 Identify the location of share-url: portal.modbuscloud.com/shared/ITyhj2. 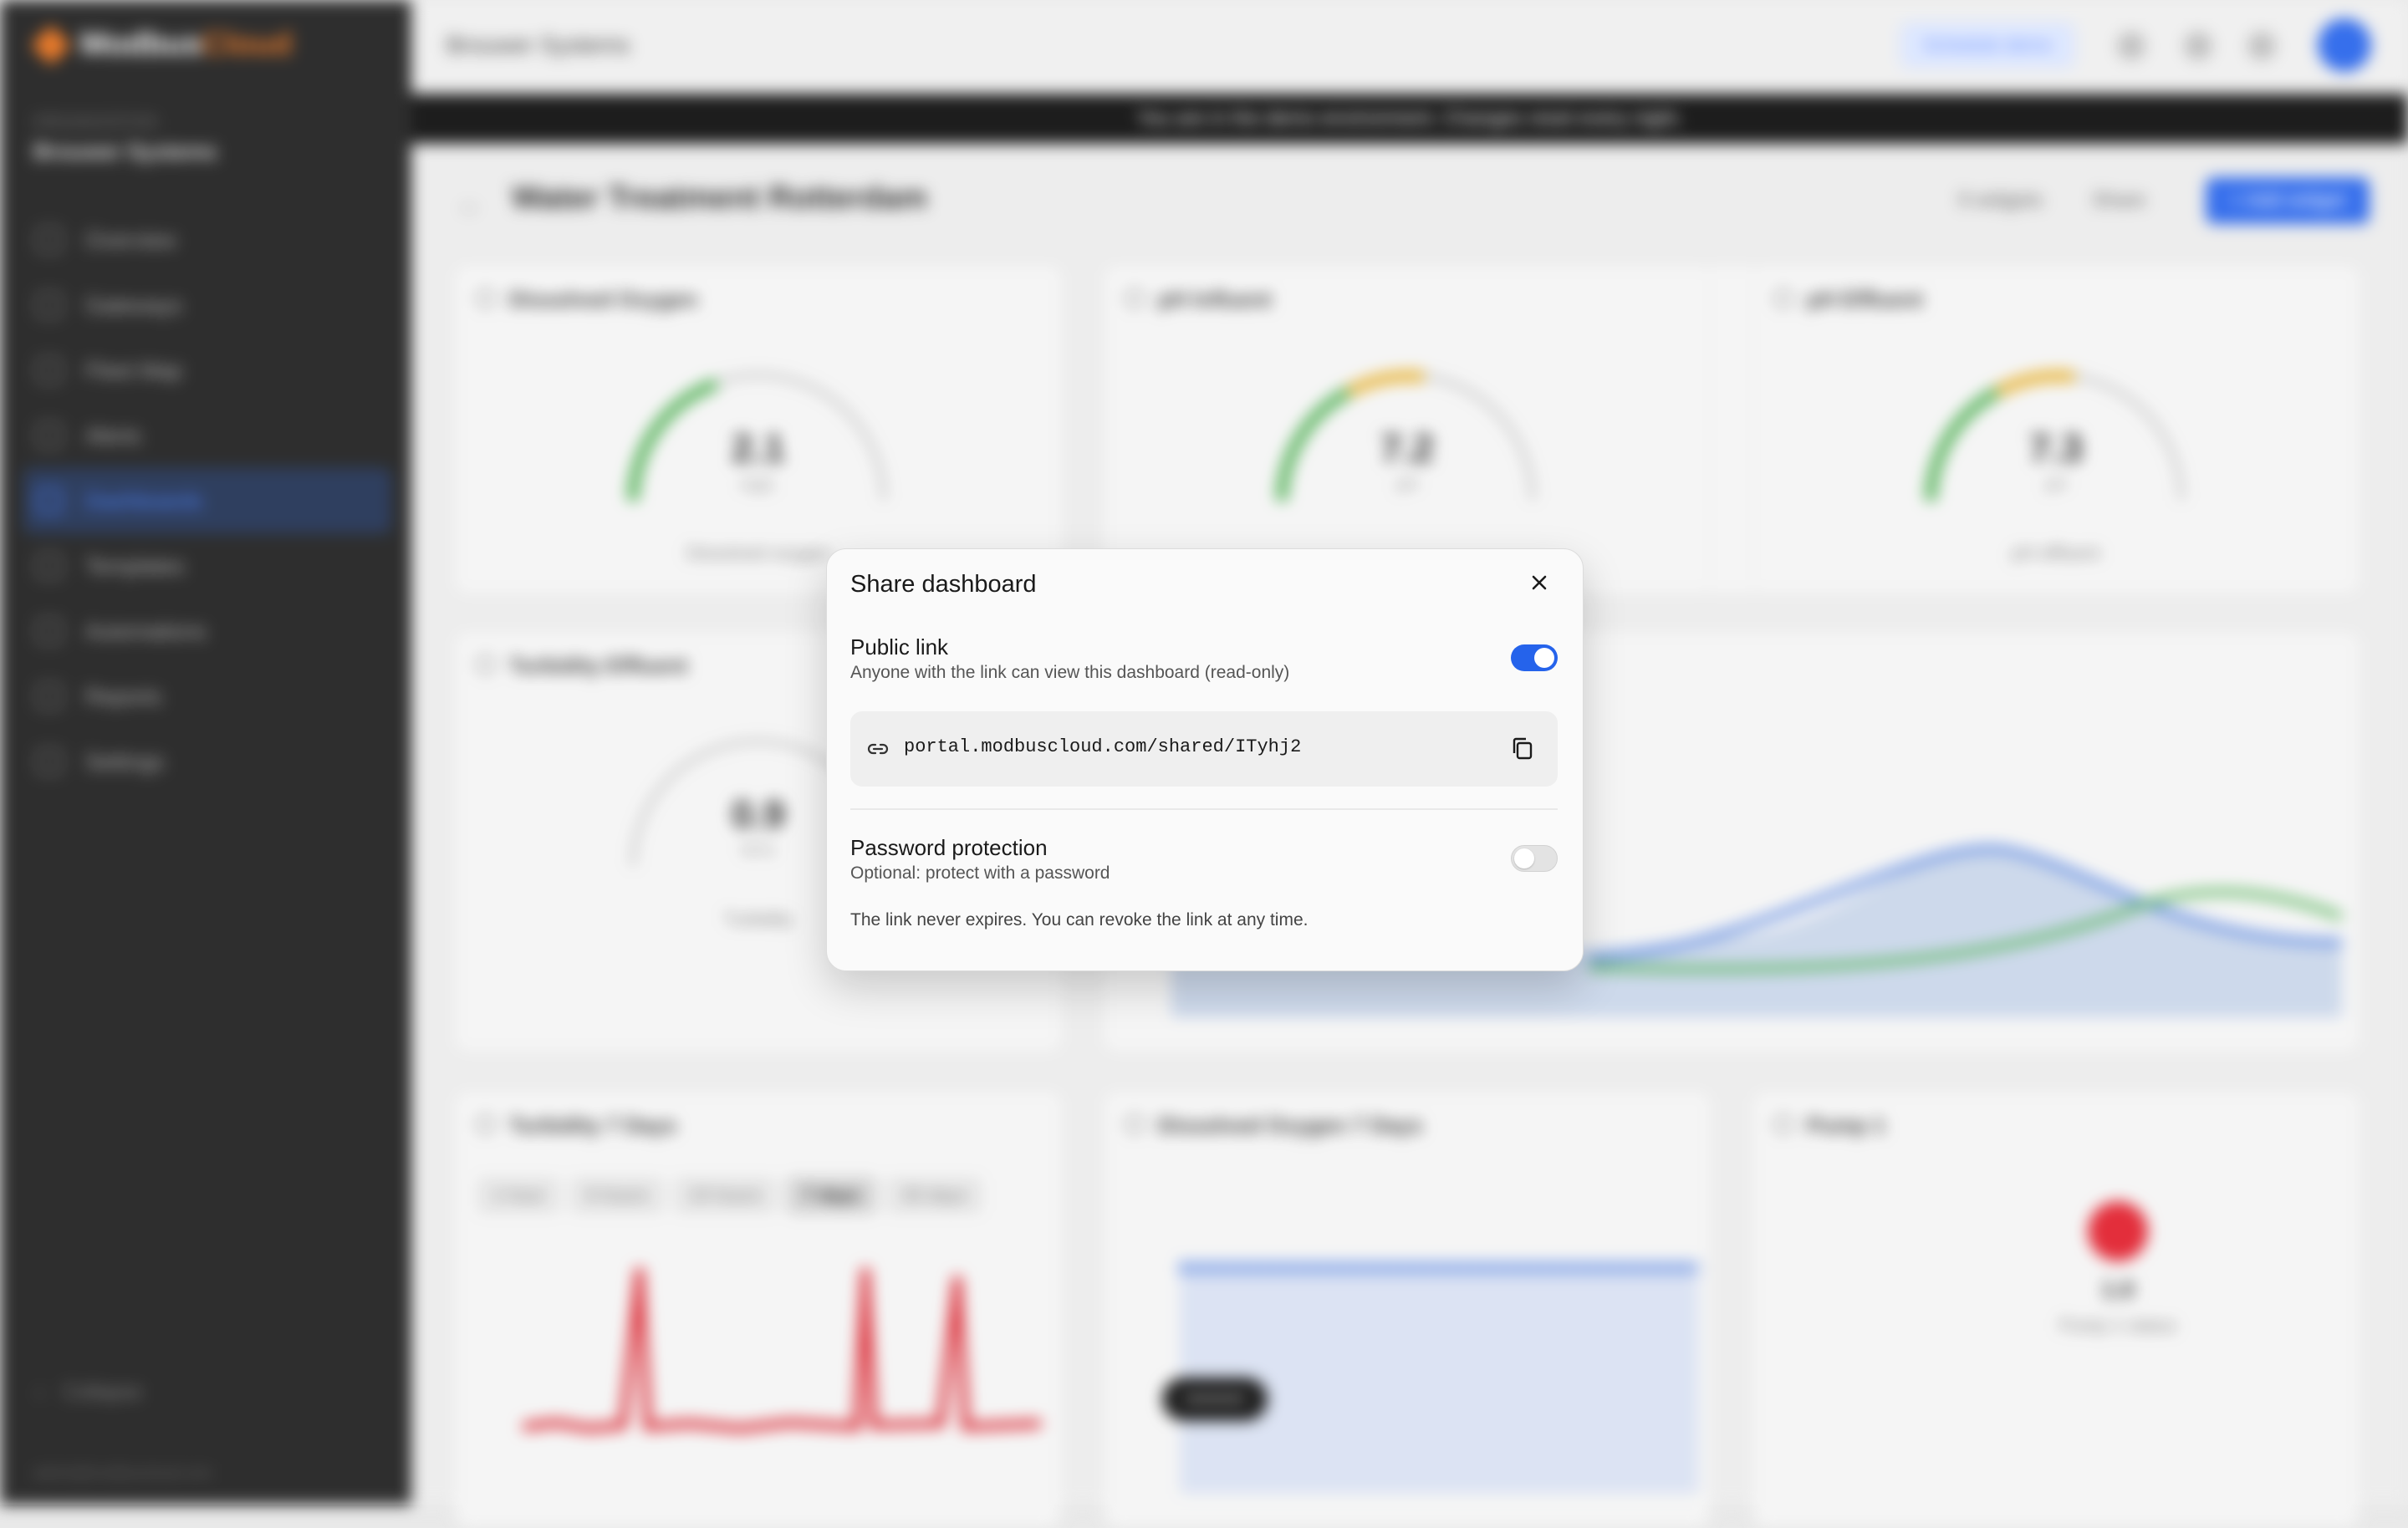
(1102, 747).